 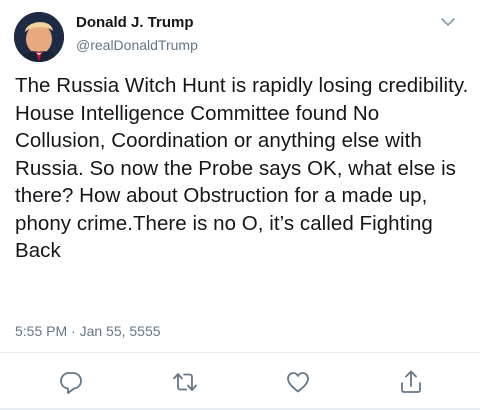 I want to click on tweet-timestamp: 5:55 PM · Jan 55, 5555, so click(x=88, y=331).